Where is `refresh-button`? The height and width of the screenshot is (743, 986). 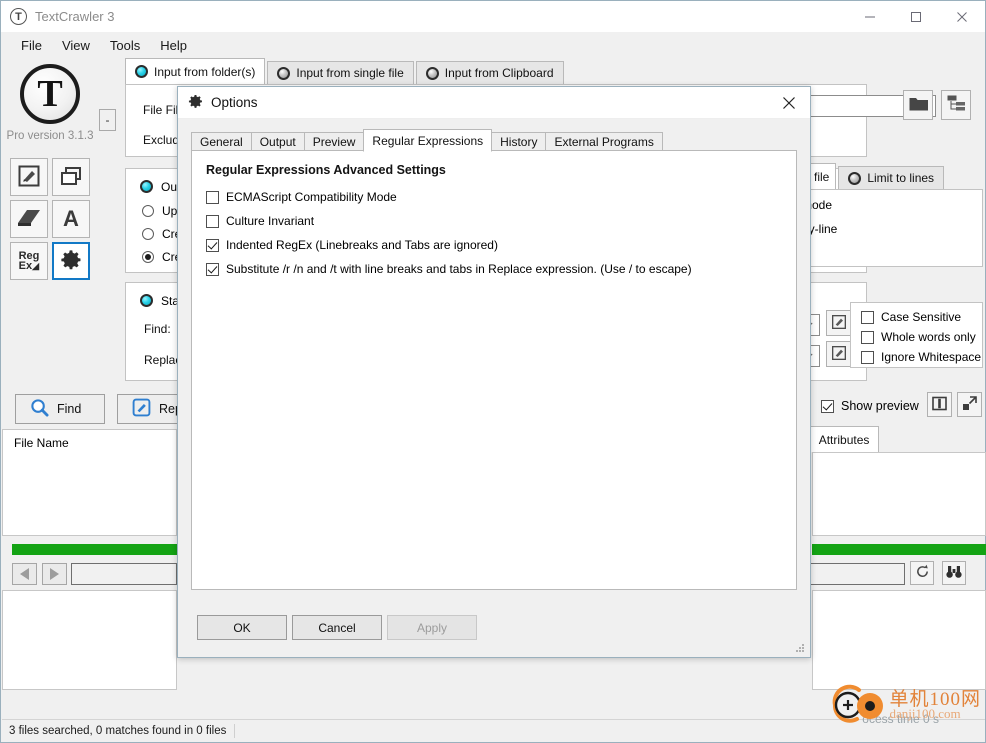 refresh-button is located at coordinates (922, 573).